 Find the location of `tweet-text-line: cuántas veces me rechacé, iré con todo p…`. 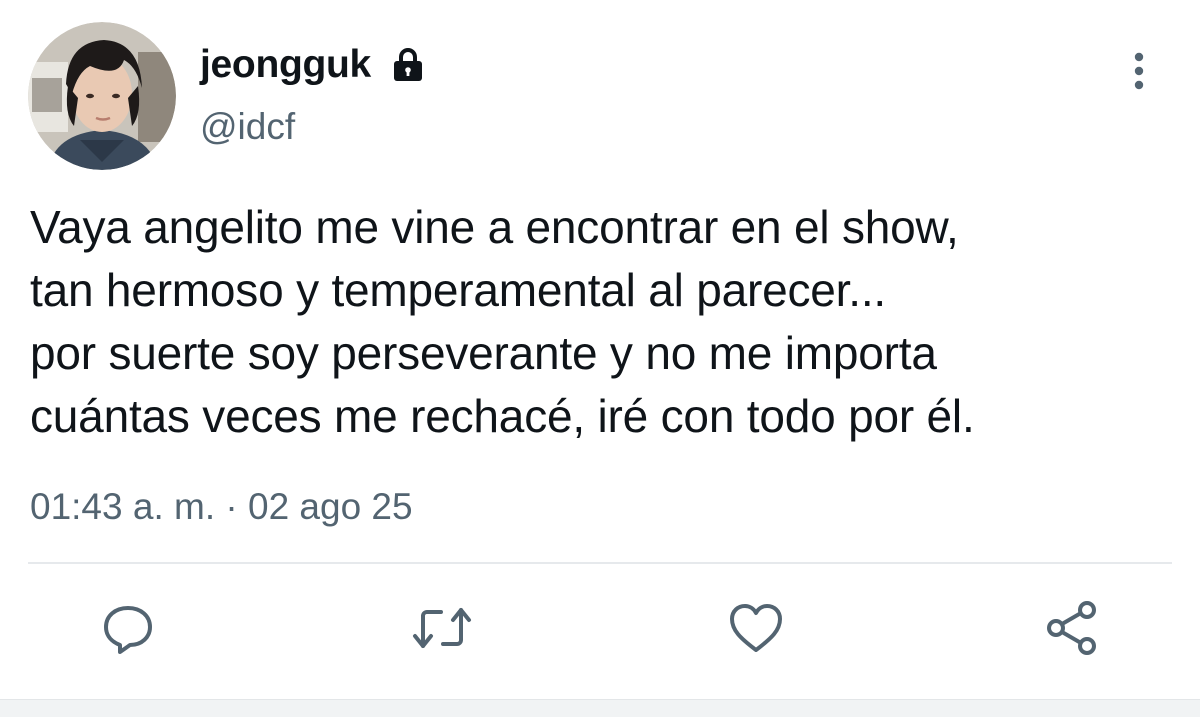

tweet-text-line: cuántas veces me rechacé, iré con todo p… is located at coordinates (502, 416).